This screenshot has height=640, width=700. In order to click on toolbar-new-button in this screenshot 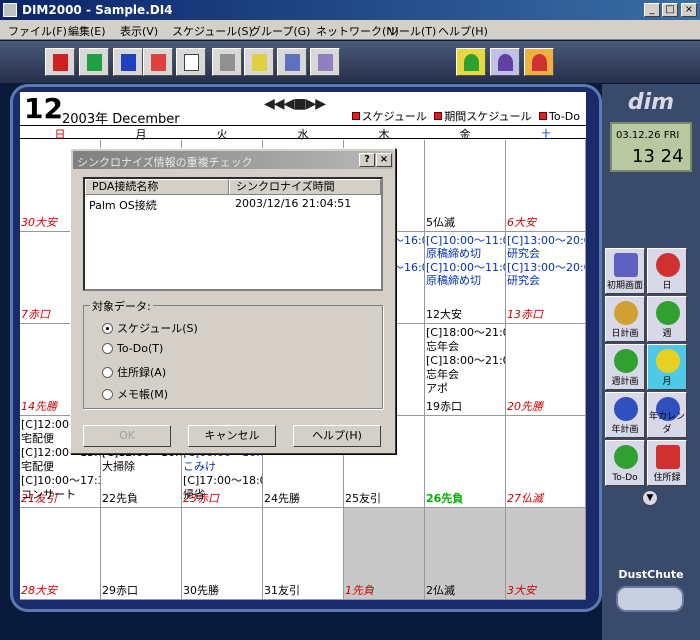, I will do `click(60, 62)`.